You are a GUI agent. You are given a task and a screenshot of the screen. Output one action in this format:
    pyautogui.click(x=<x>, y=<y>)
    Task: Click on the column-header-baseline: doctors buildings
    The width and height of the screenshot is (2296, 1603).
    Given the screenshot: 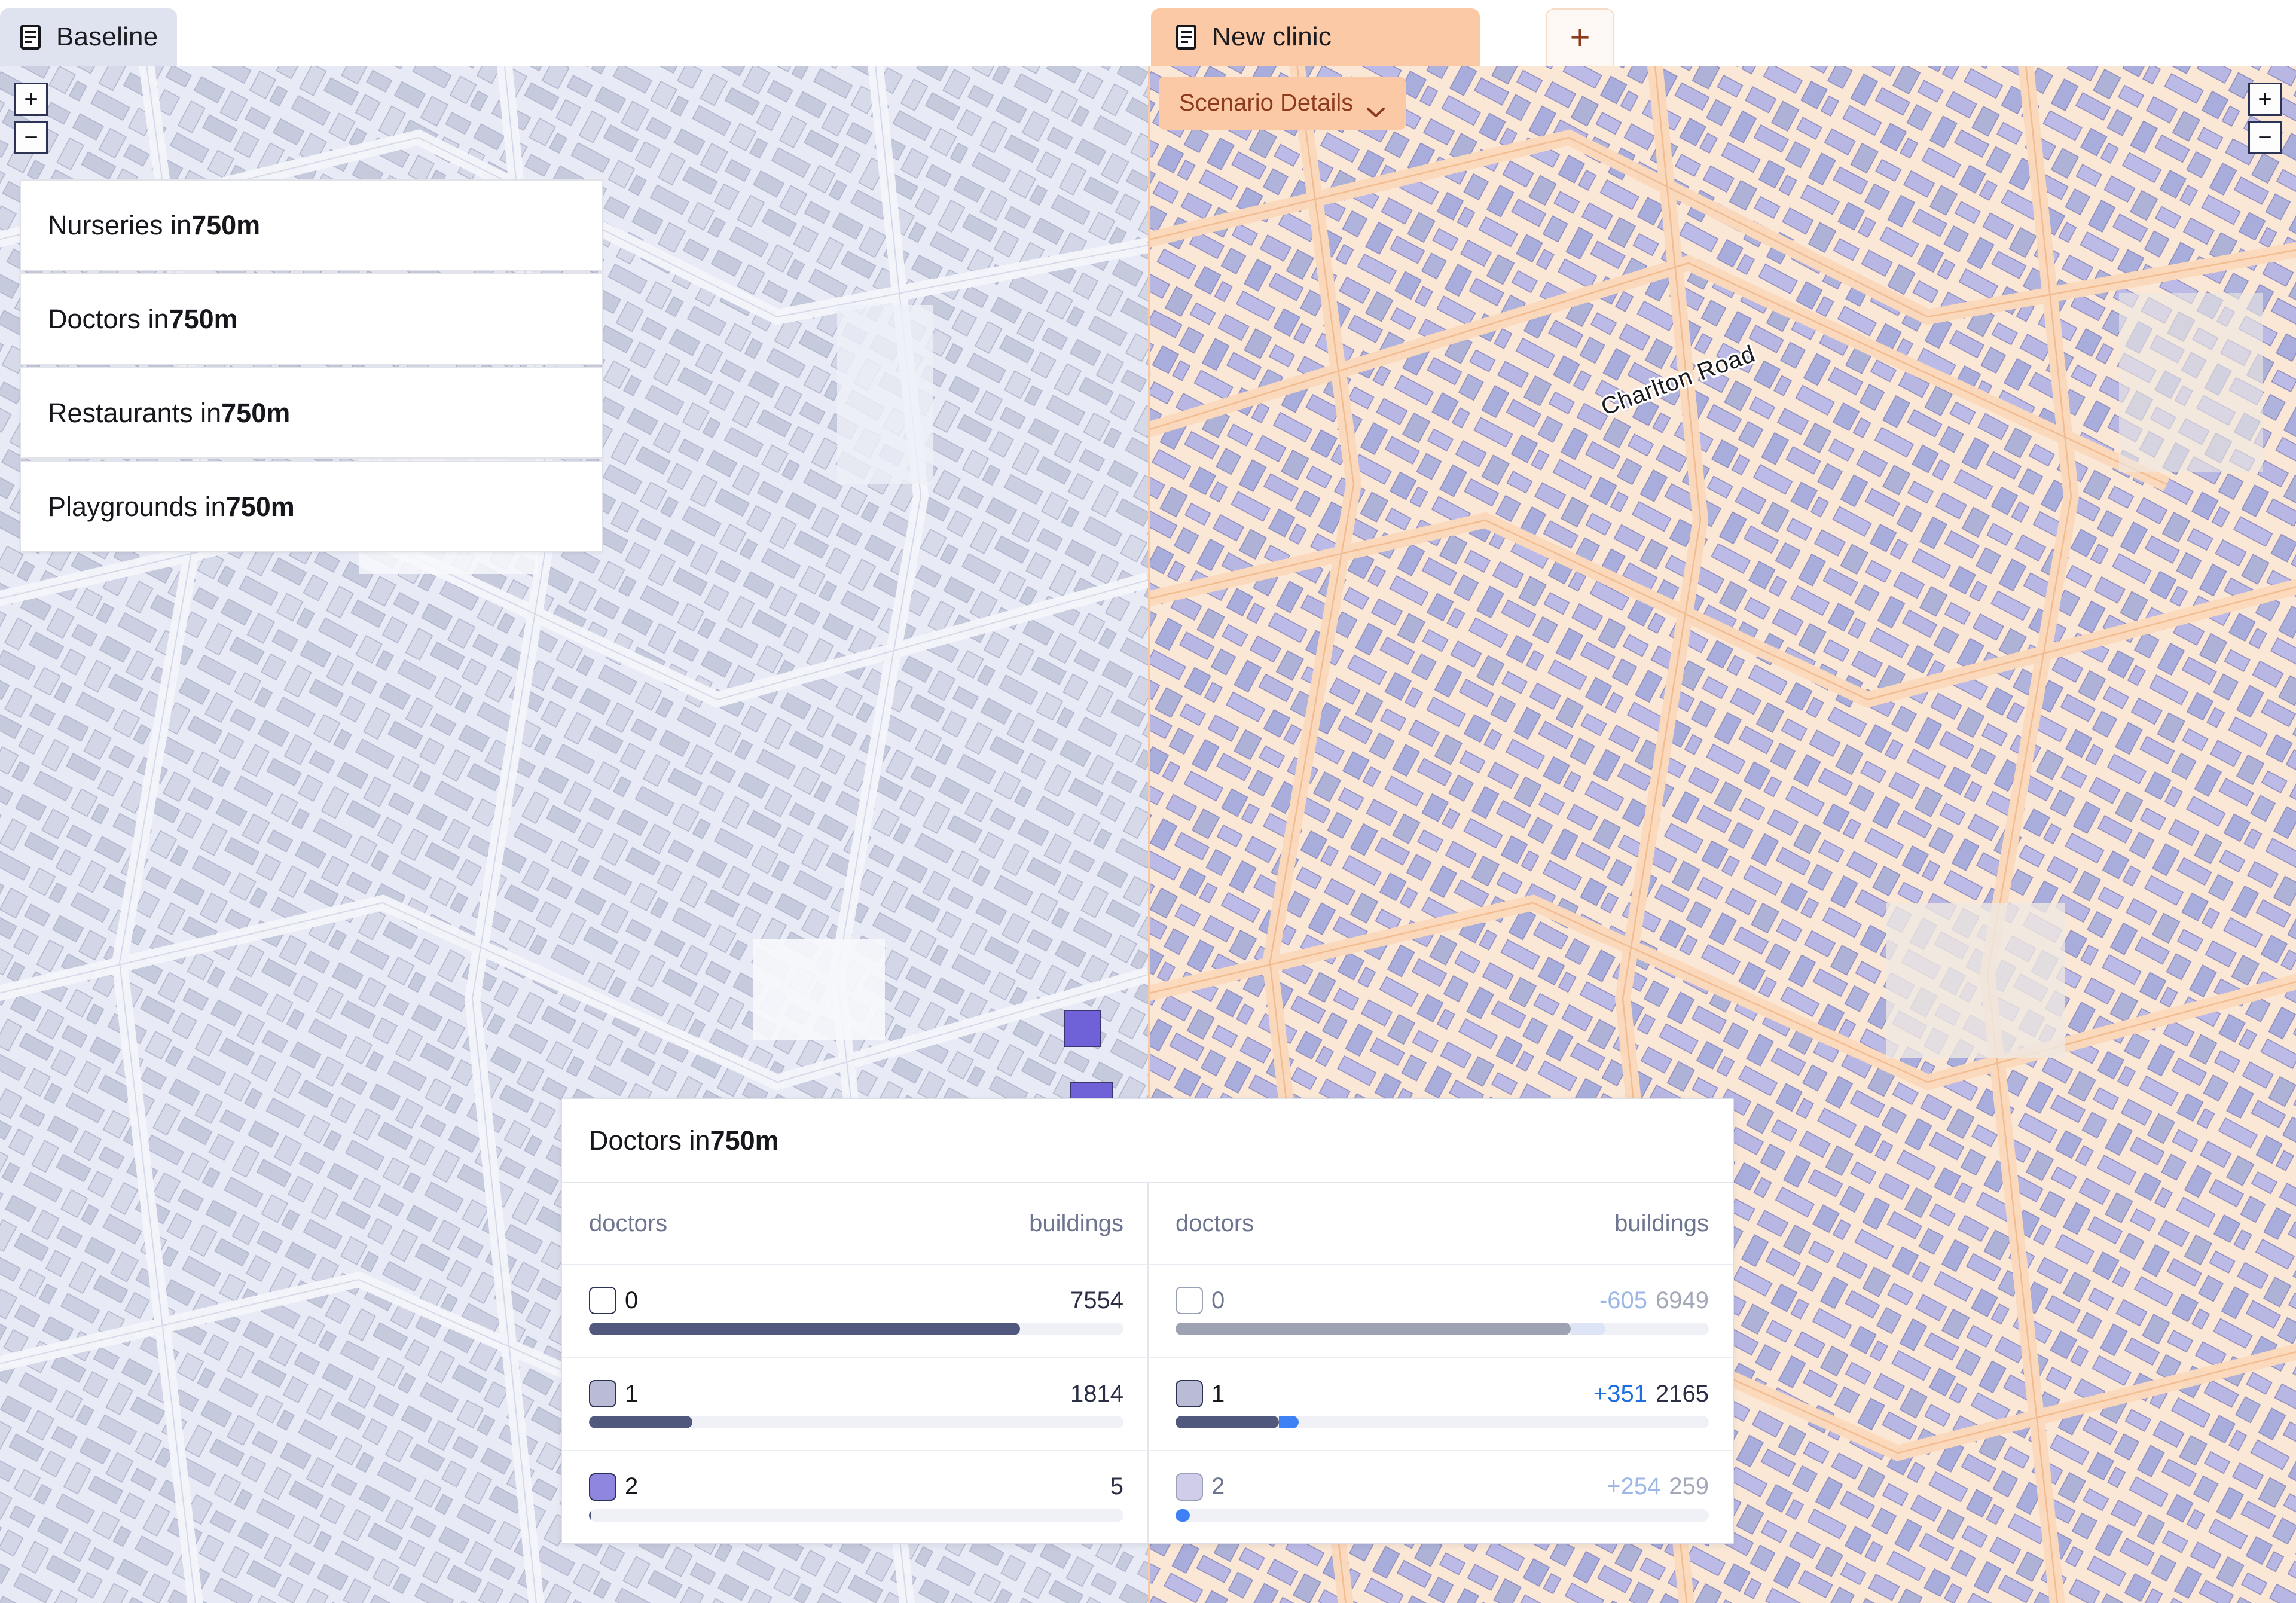 What is the action you would take?
    pyautogui.click(x=854, y=1224)
    